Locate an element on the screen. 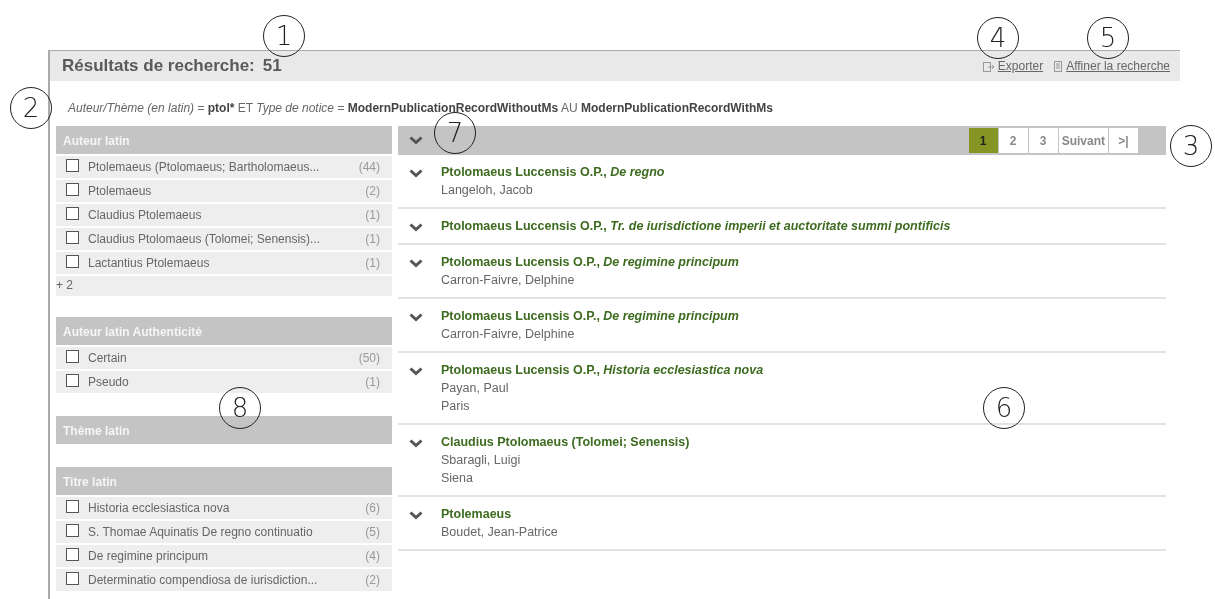 Image resolution: width=1215 pixels, height=599 pixels. facet-option: Historia ecclesiastica nova (6) is located at coordinates (224, 508).